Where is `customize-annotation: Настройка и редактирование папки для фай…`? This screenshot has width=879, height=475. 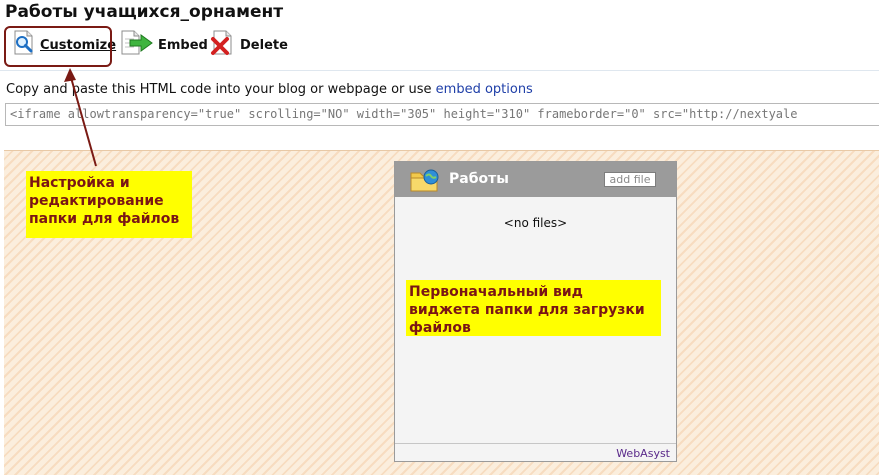
customize-annotation: Настройка и редактирование папки для фай… is located at coordinates (109, 204).